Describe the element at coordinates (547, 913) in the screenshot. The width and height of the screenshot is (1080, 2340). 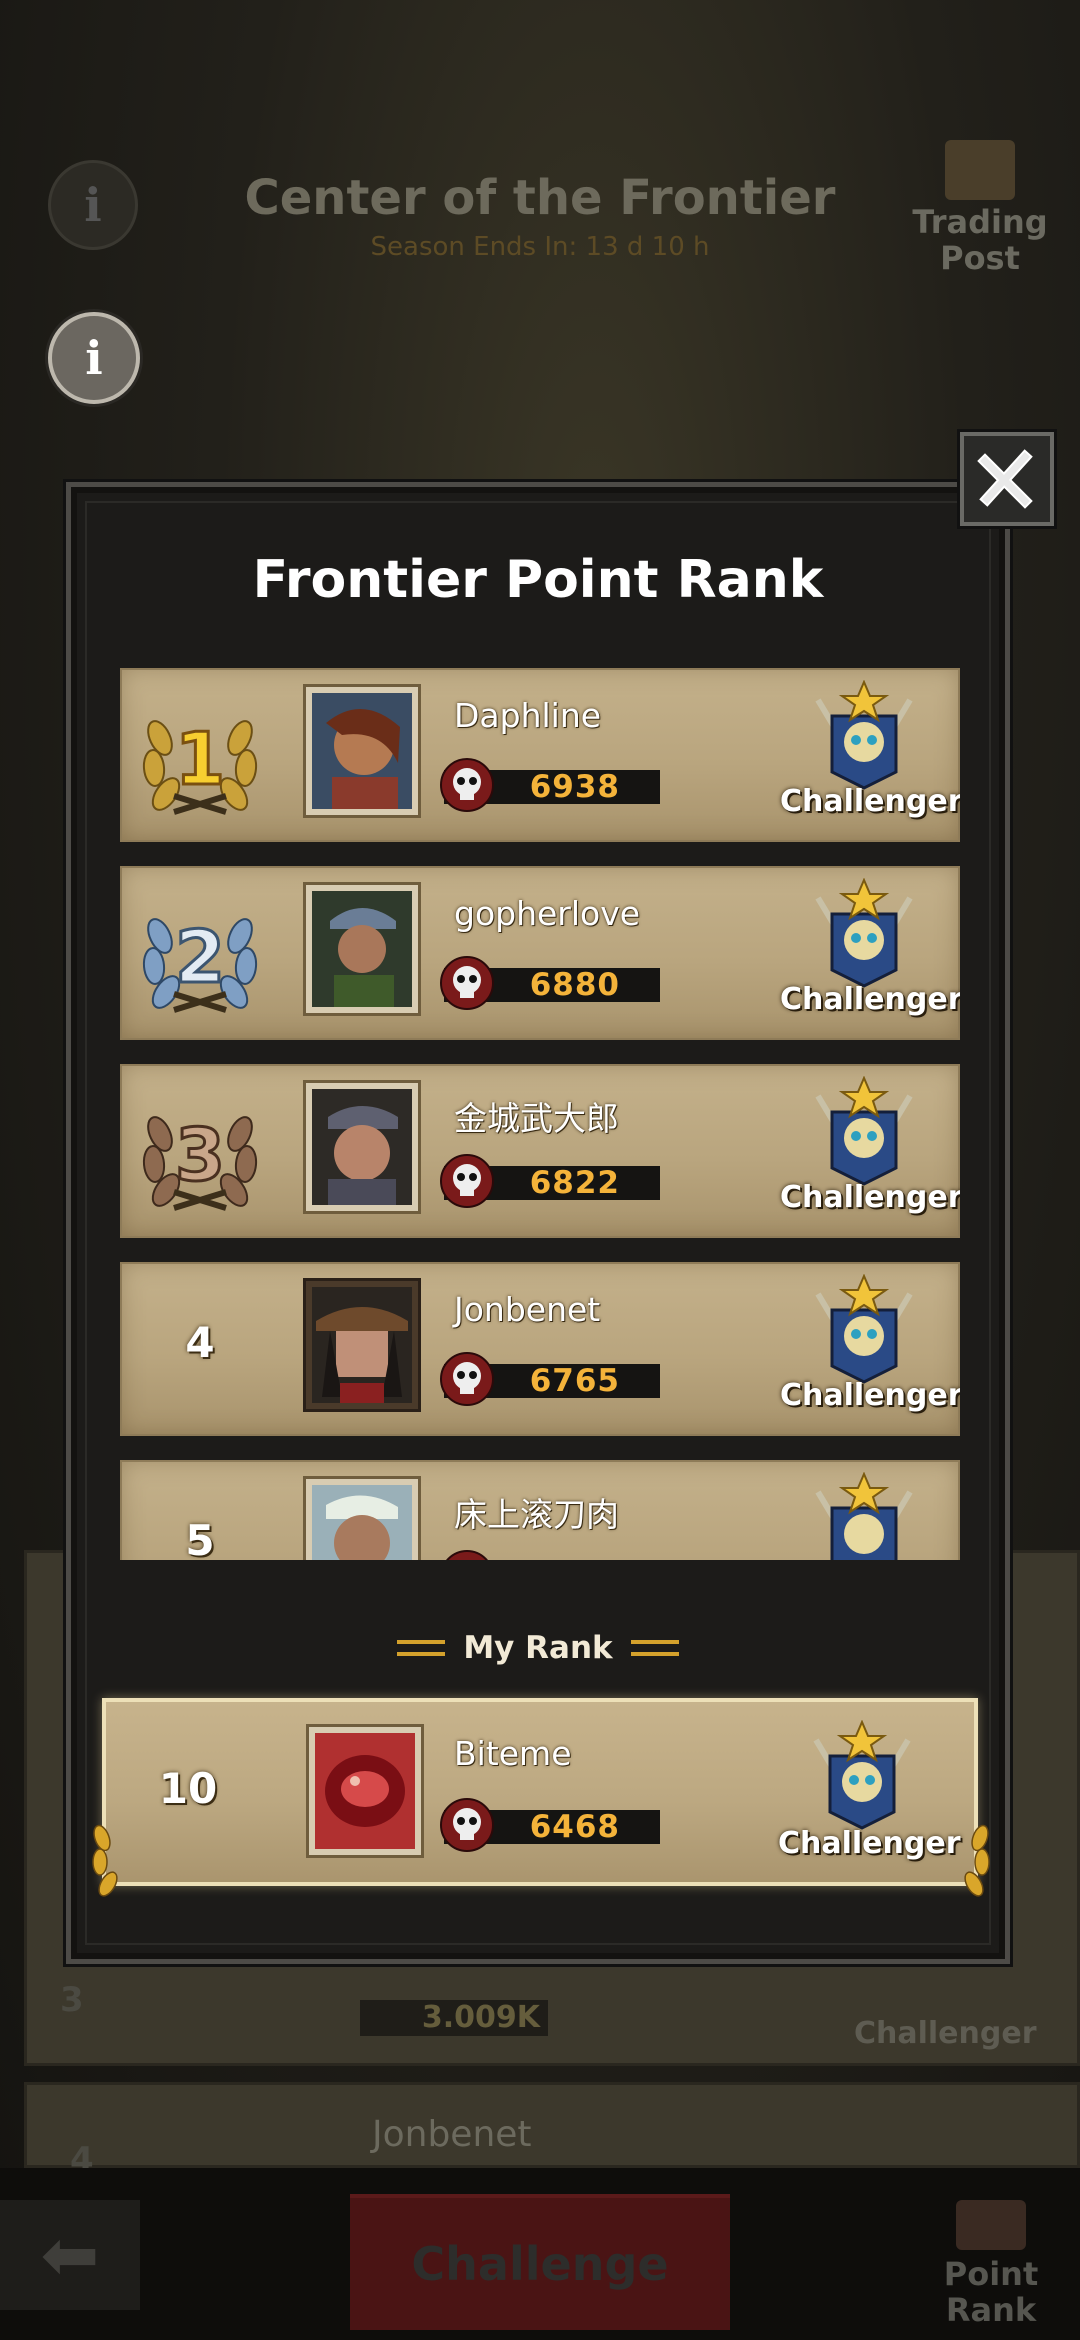
I see `player-name: gopherlove` at that location.